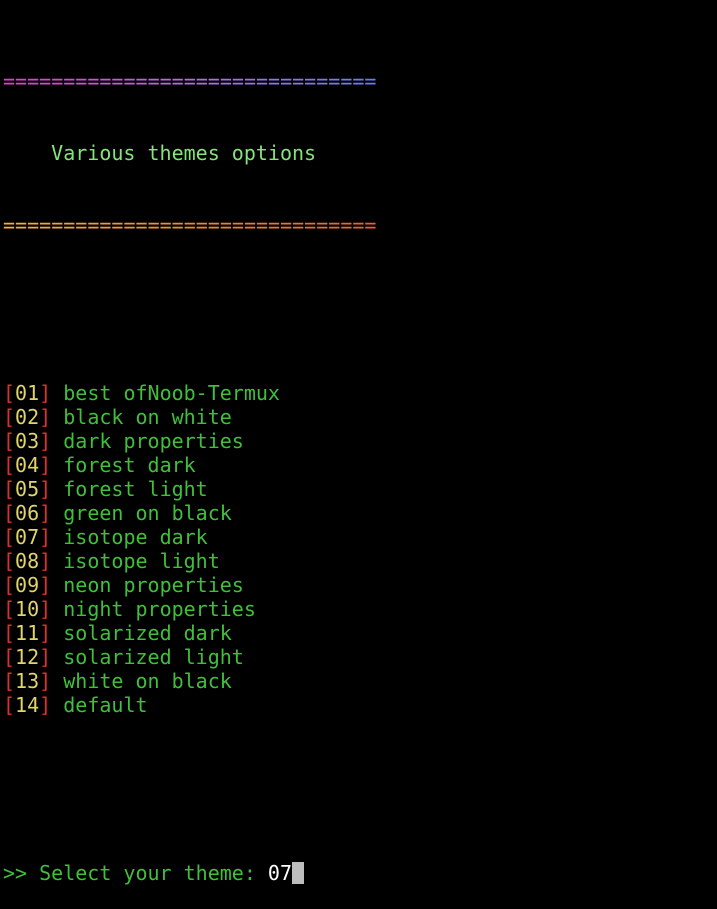 The width and height of the screenshot is (717, 909). Describe the element at coordinates (27, 417) in the screenshot. I see `option-number: 02` at that location.